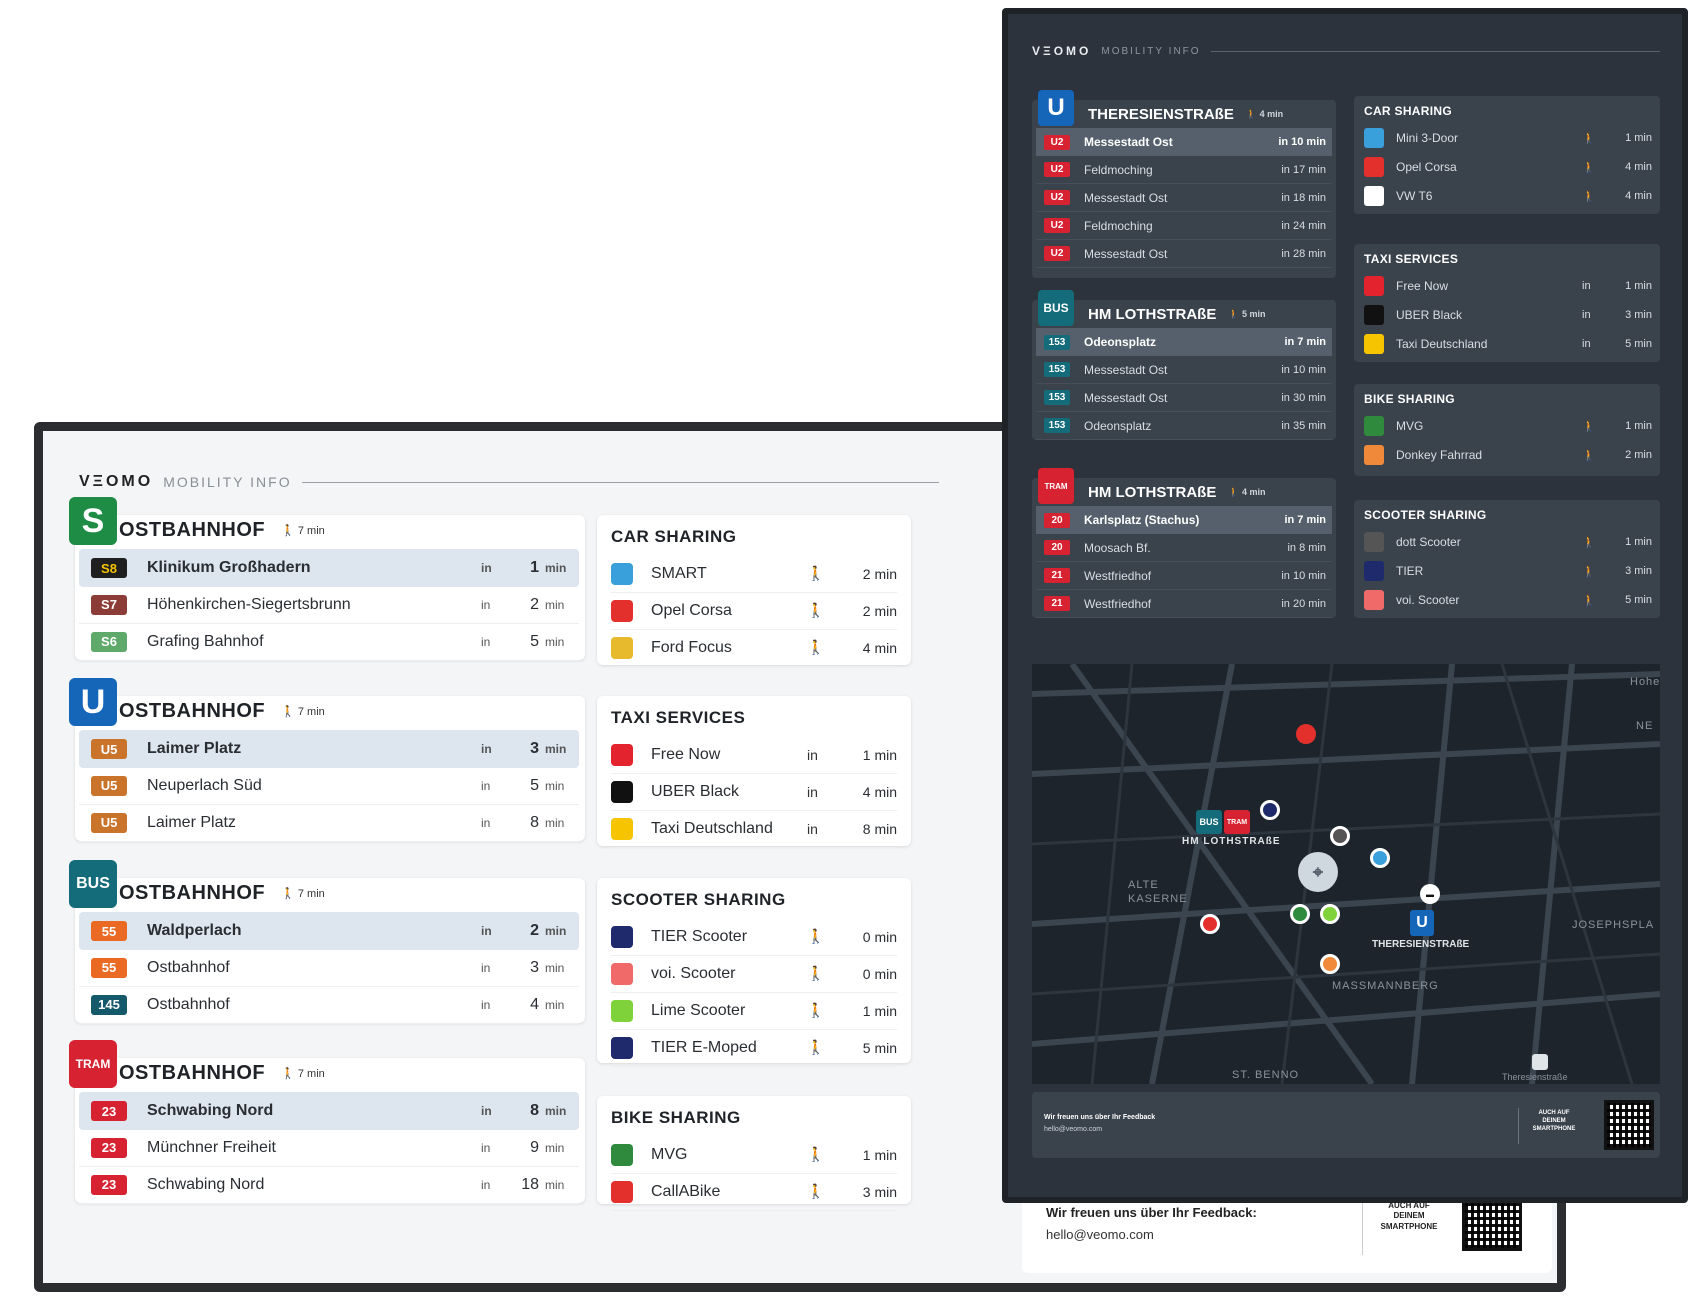 Image resolution: width=1702 pixels, height=1298 pixels. I want to click on tier-icon, so click(1374, 571).